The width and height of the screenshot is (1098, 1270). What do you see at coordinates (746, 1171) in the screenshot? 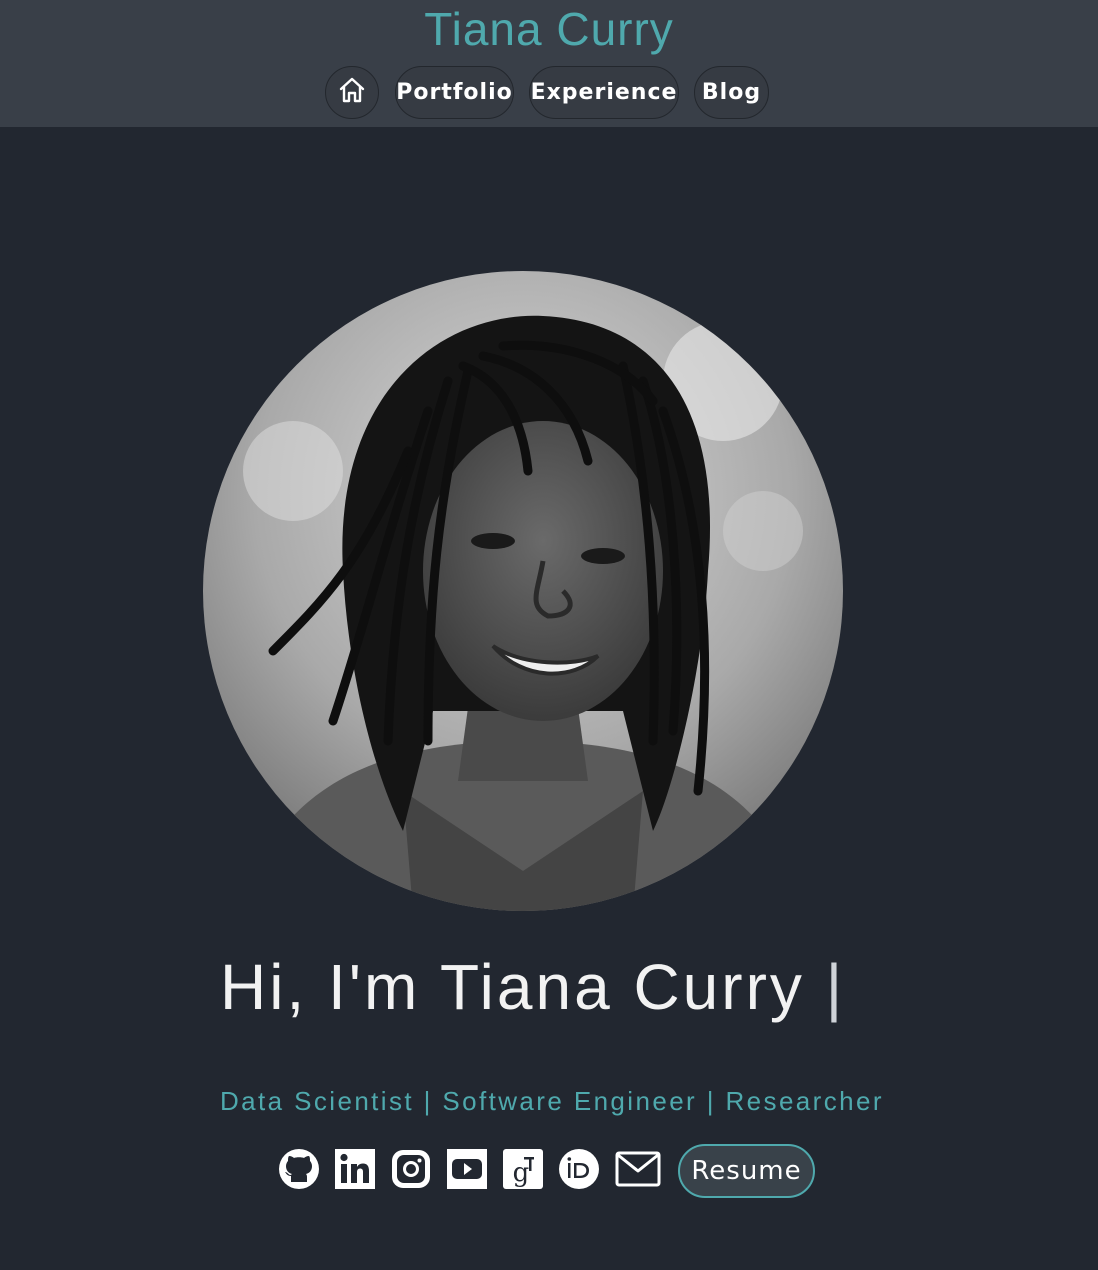
I see `resume-button: Resume` at bounding box center [746, 1171].